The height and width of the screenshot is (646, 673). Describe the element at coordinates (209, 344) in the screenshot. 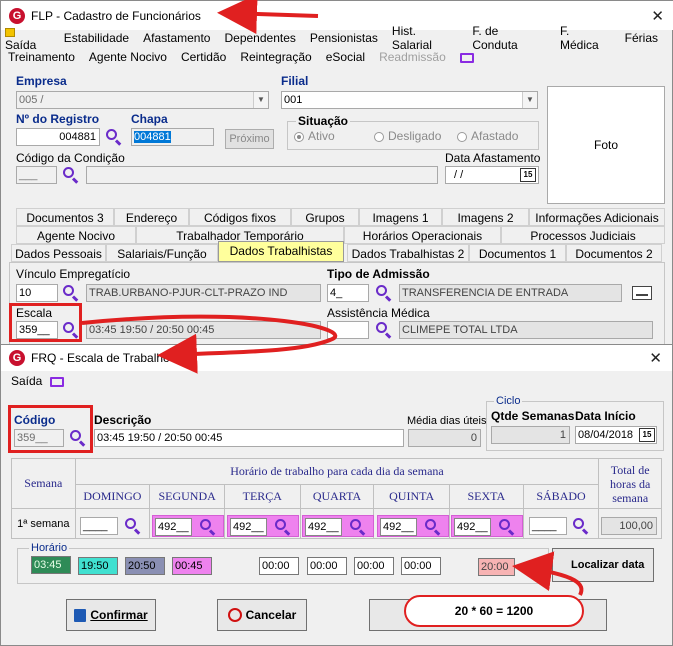

I see `escala-arrow` at that location.